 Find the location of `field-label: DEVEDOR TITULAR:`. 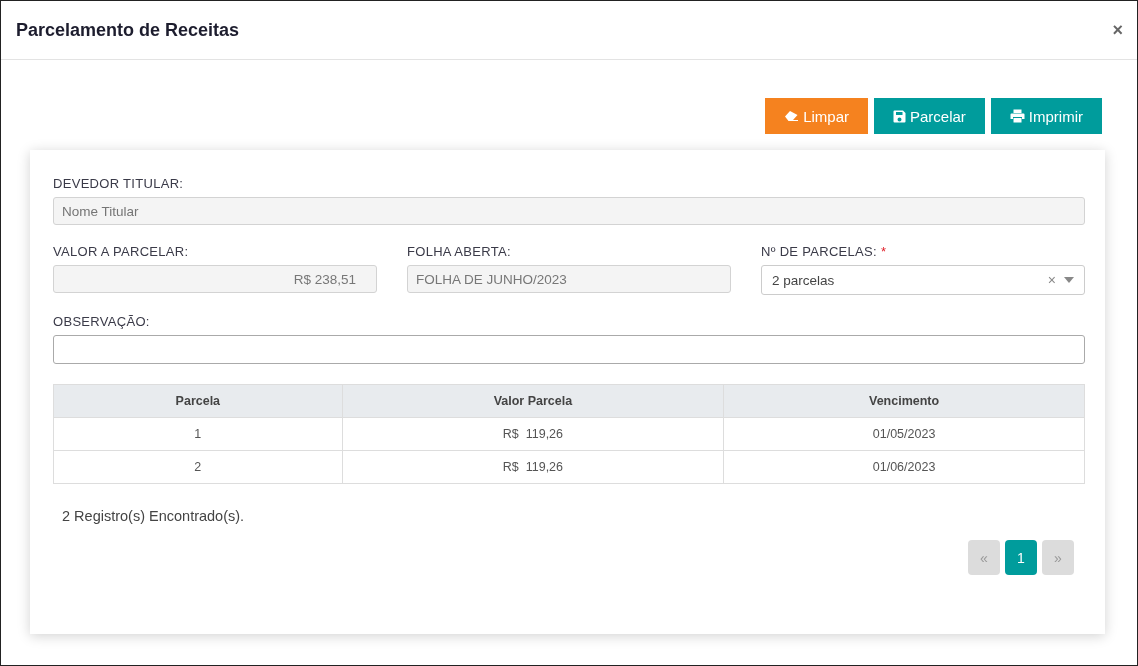

field-label: DEVEDOR TITULAR: is located at coordinates (118, 183).